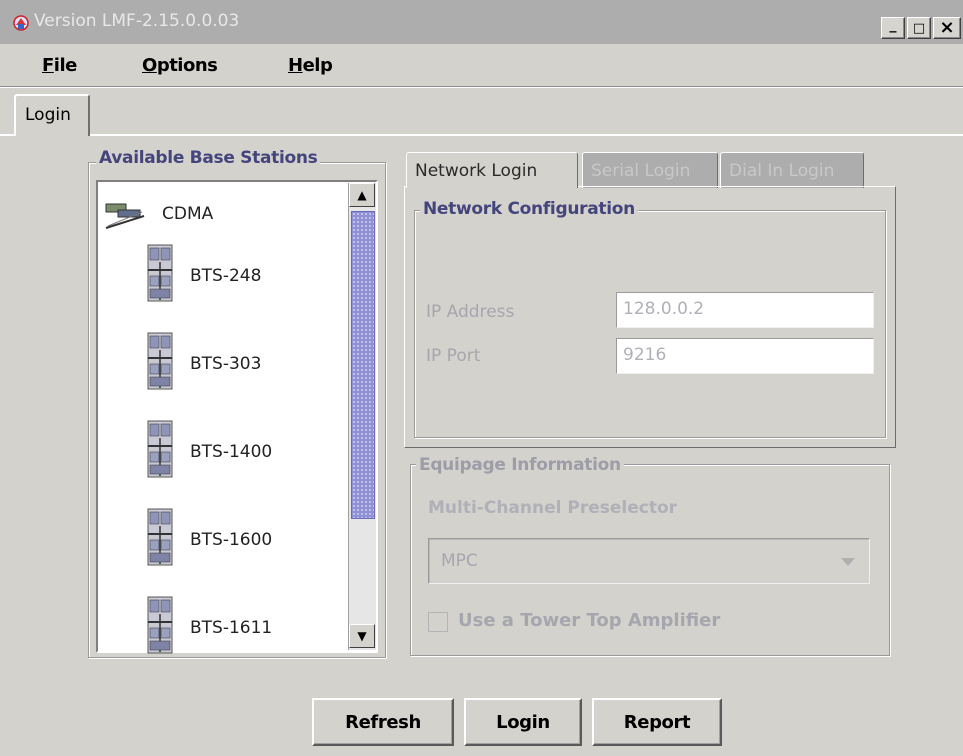 Image resolution: width=963 pixels, height=756 pixels. I want to click on menu-file-mnemonic: F, so click(48, 65).